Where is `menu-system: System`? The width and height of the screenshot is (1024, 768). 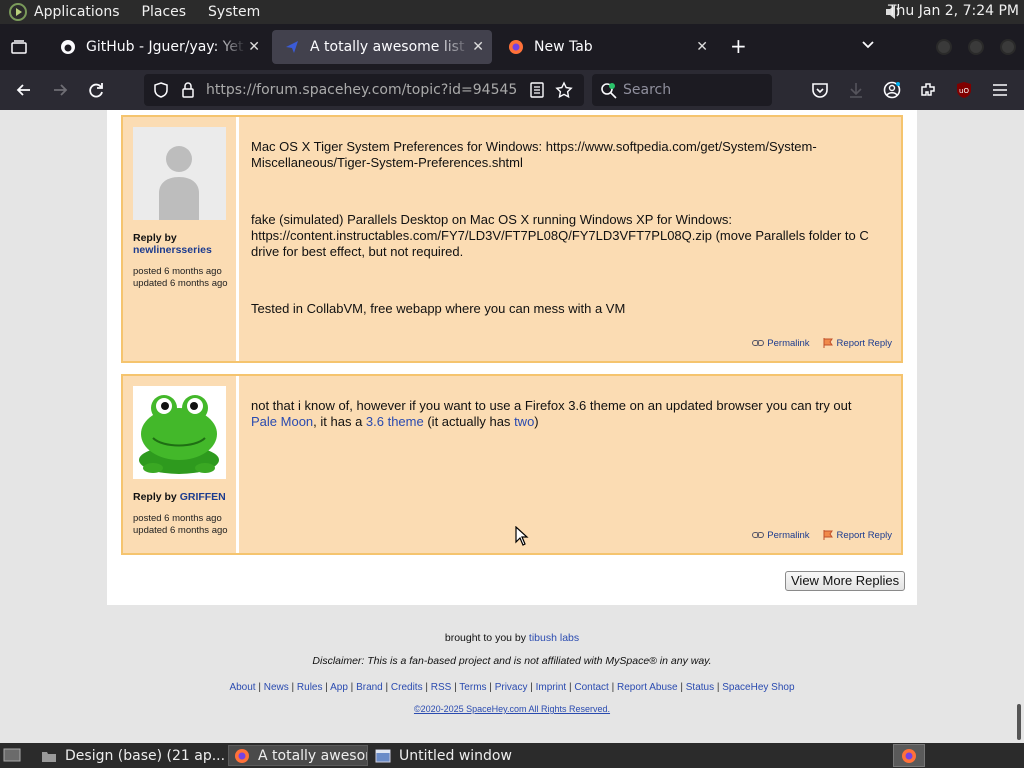
menu-system: System is located at coordinates (234, 12).